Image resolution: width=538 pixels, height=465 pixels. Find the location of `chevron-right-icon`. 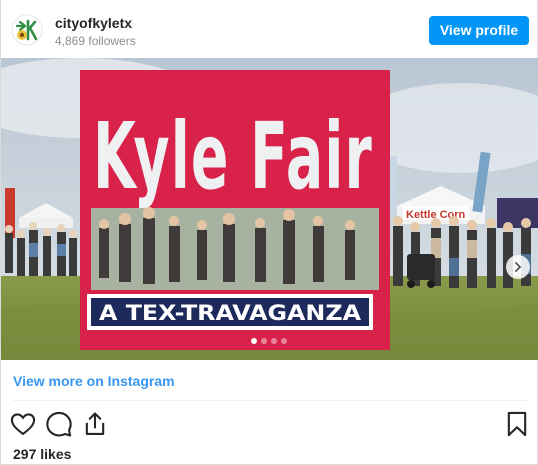

chevron-right-icon is located at coordinates (518, 267).